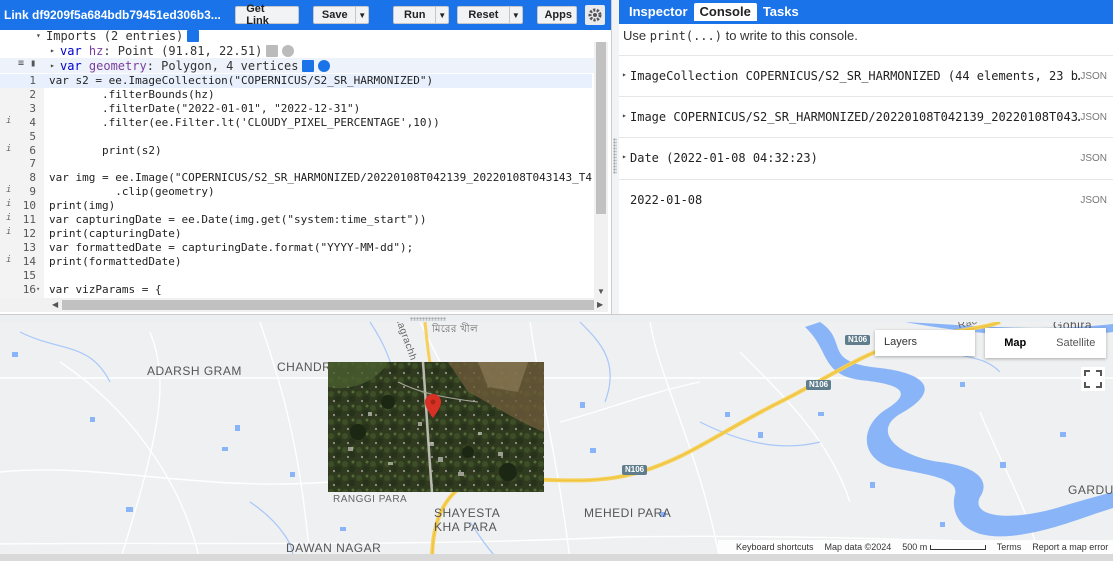  I want to click on line-number: 8, so click(32, 178).